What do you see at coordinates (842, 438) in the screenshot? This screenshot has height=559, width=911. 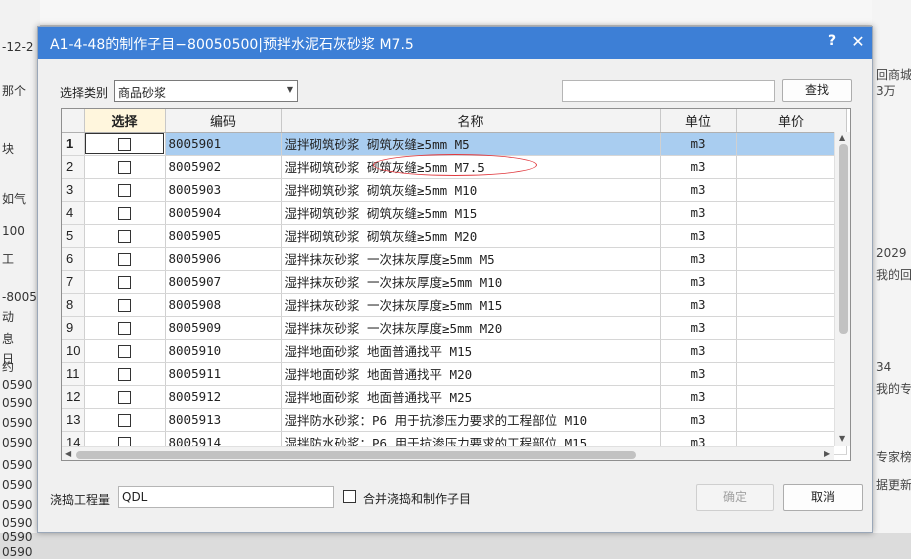 I see `scroll-down-icon: ▼` at bounding box center [842, 438].